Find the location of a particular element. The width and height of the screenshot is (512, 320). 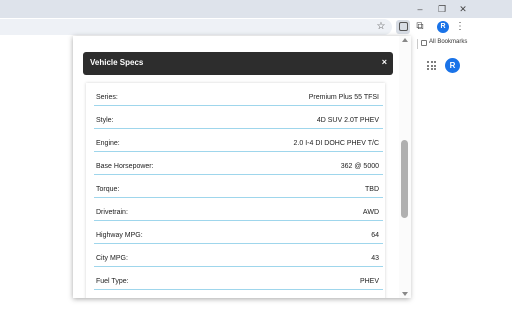

browser-title-bar: – ❐ ✕ is located at coordinates (256, 9).